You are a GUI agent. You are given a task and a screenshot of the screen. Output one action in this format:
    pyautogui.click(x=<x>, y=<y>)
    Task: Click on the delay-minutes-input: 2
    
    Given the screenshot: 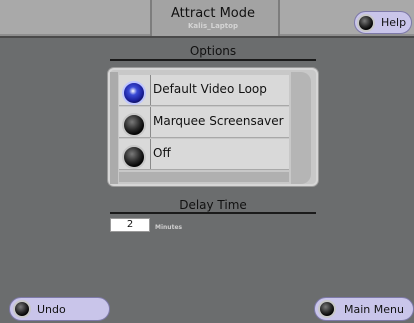 What is the action you would take?
    pyautogui.click(x=130, y=225)
    